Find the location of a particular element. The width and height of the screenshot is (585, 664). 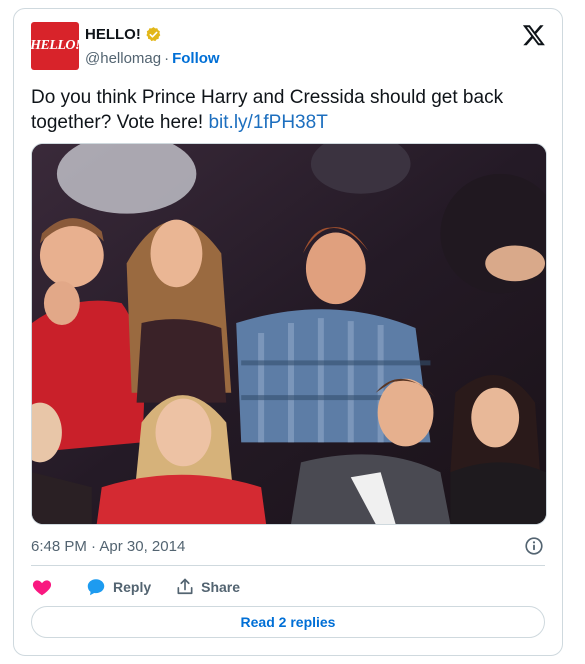

share-upload-icon is located at coordinates (185, 586).